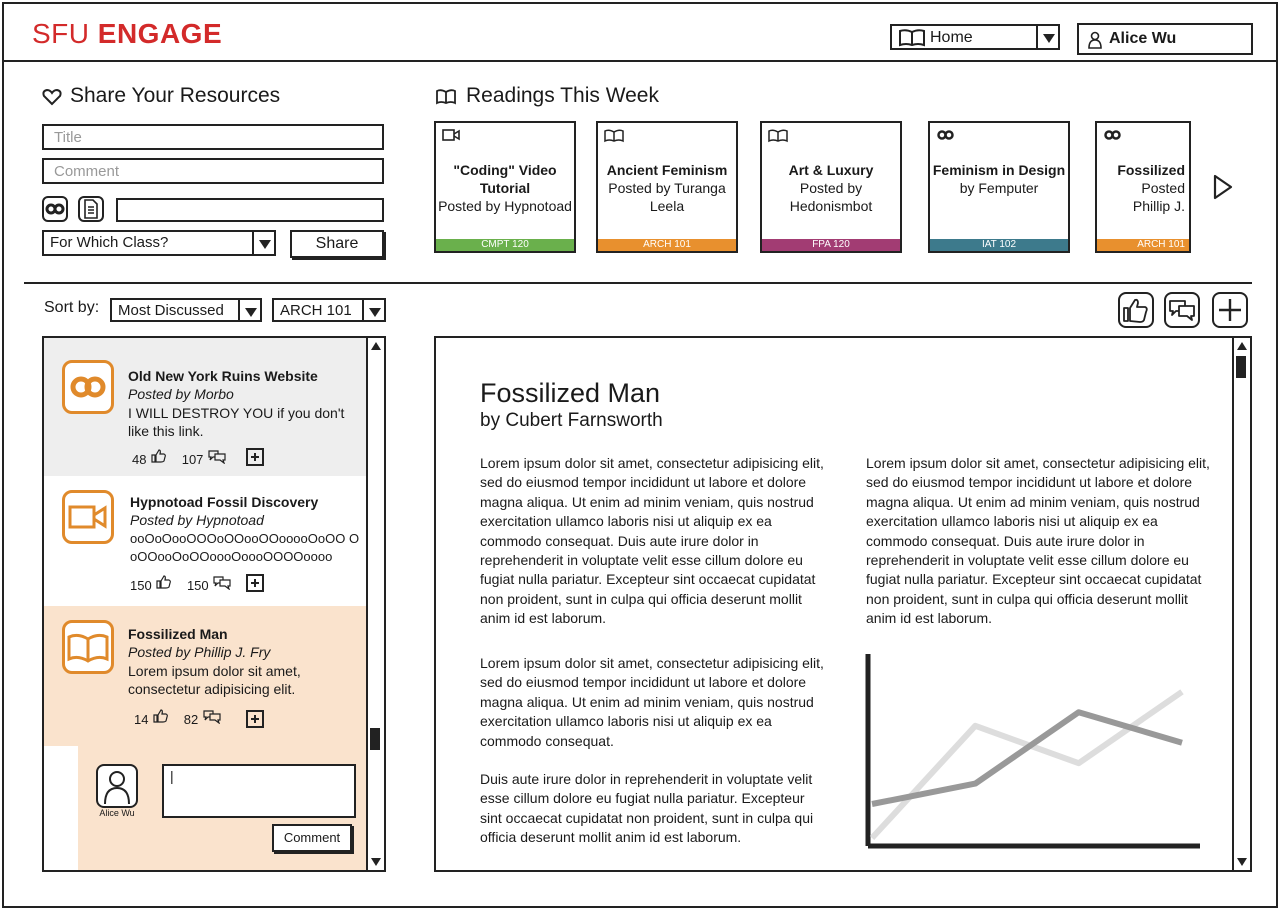 The width and height of the screenshot is (1280, 910). Describe the element at coordinates (192, 459) in the screenshot. I see `comment-count: 107` at that location.